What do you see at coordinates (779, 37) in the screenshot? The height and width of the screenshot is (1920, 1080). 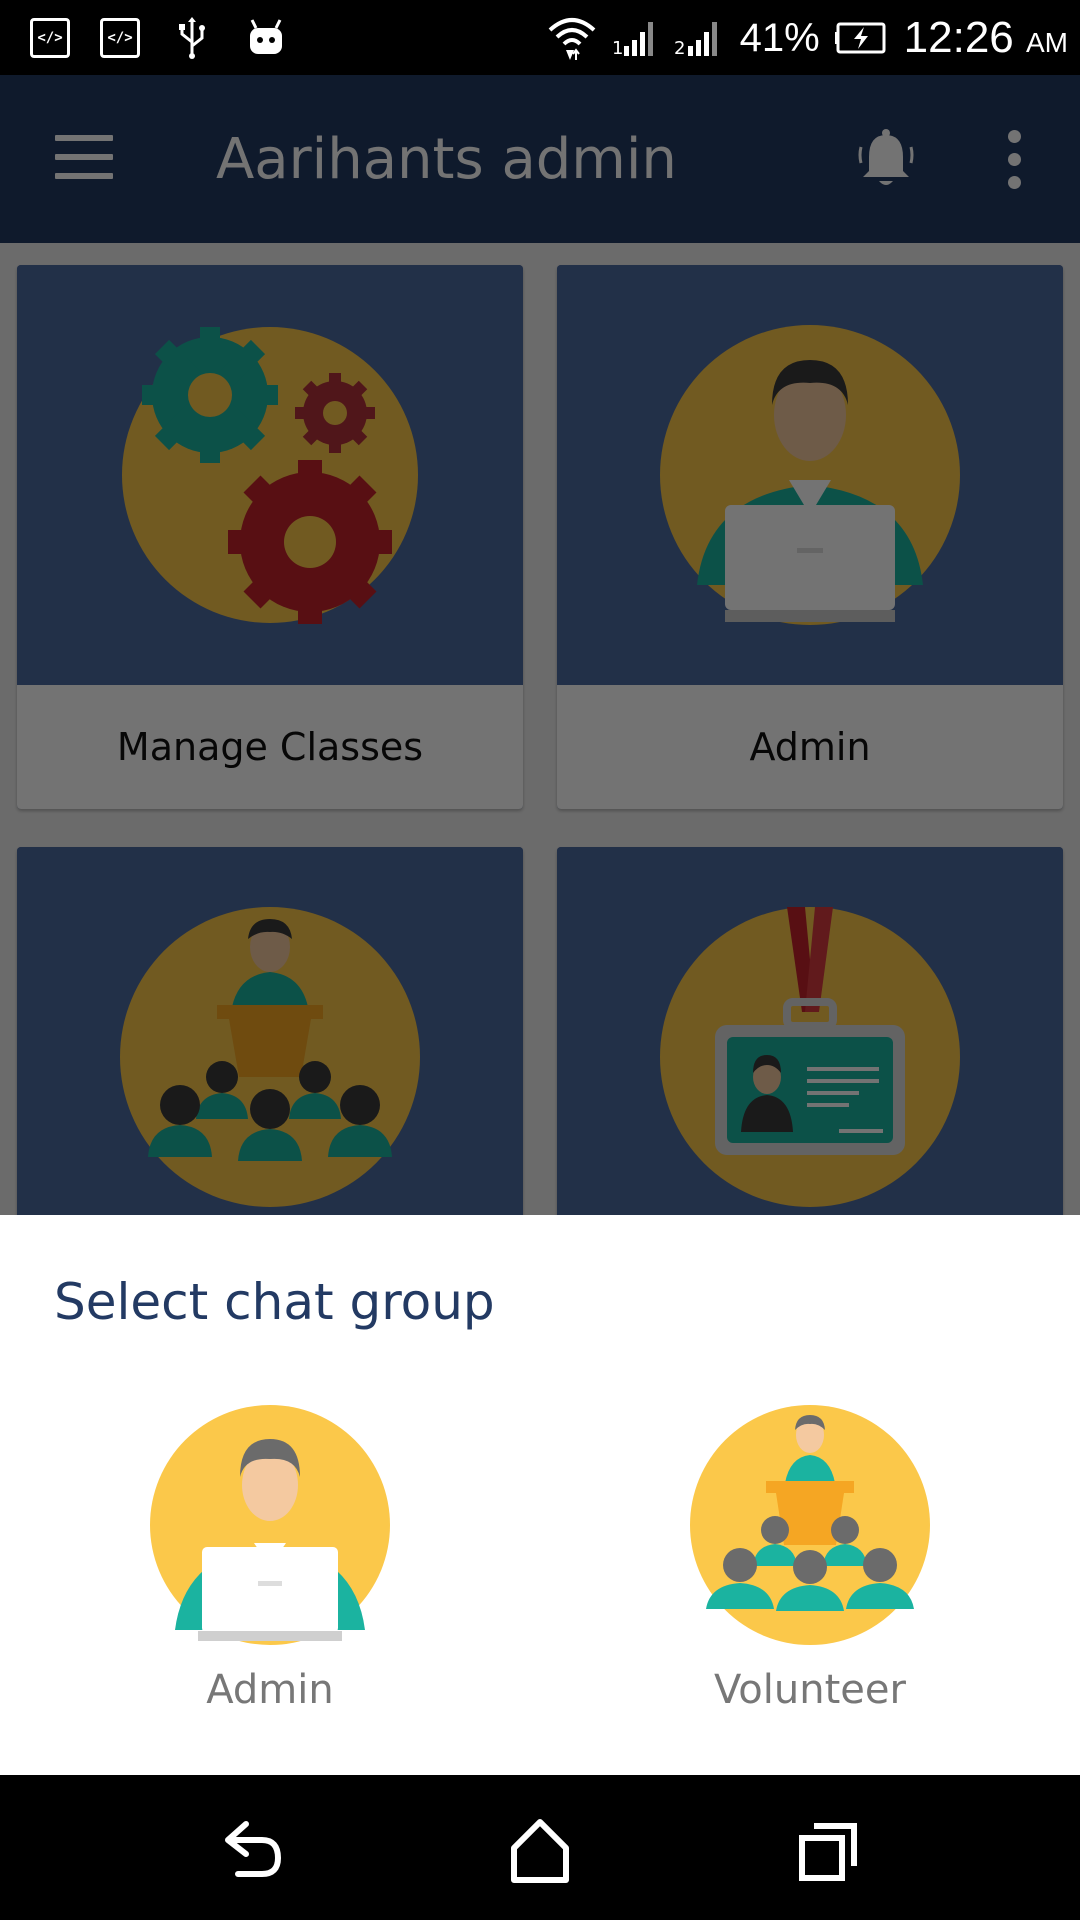 I see `battery-percent: 41%` at bounding box center [779, 37].